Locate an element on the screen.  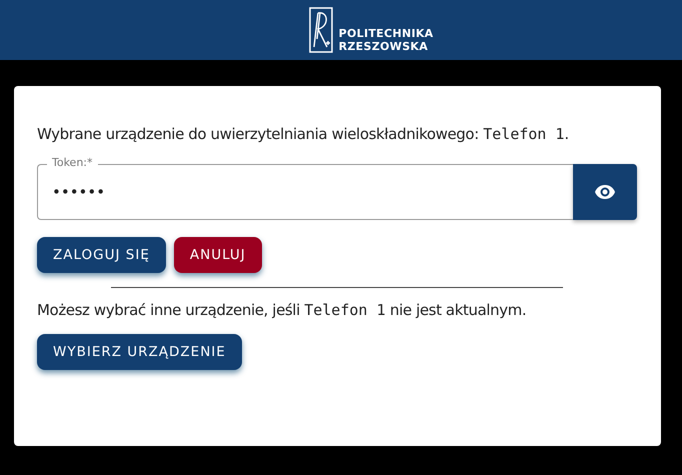
eye-icon is located at coordinates (605, 192).